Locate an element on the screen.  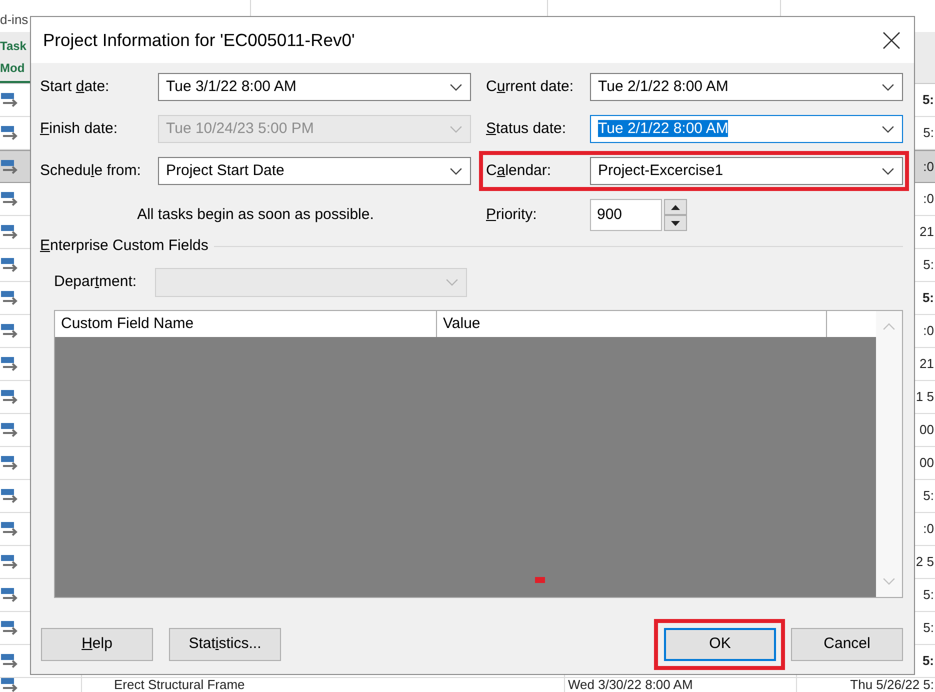
field-label: Status date: is located at coordinates (526, 129).